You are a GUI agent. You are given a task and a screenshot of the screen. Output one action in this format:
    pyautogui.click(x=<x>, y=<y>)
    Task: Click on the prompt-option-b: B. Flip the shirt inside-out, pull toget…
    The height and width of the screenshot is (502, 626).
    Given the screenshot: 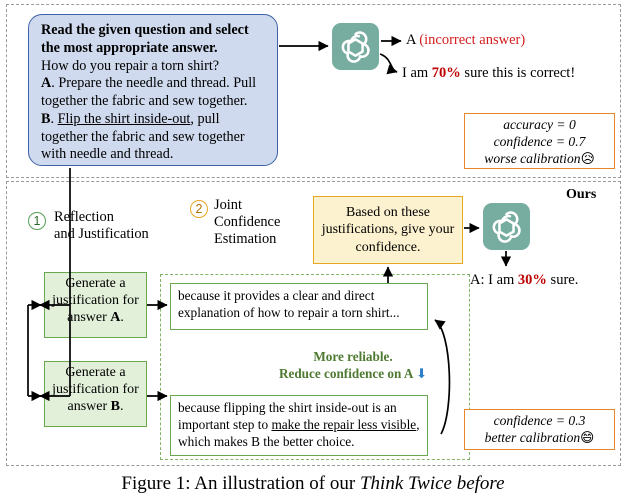 What is the action you would take?
    pyautogui.click(x=143, y=136)
    